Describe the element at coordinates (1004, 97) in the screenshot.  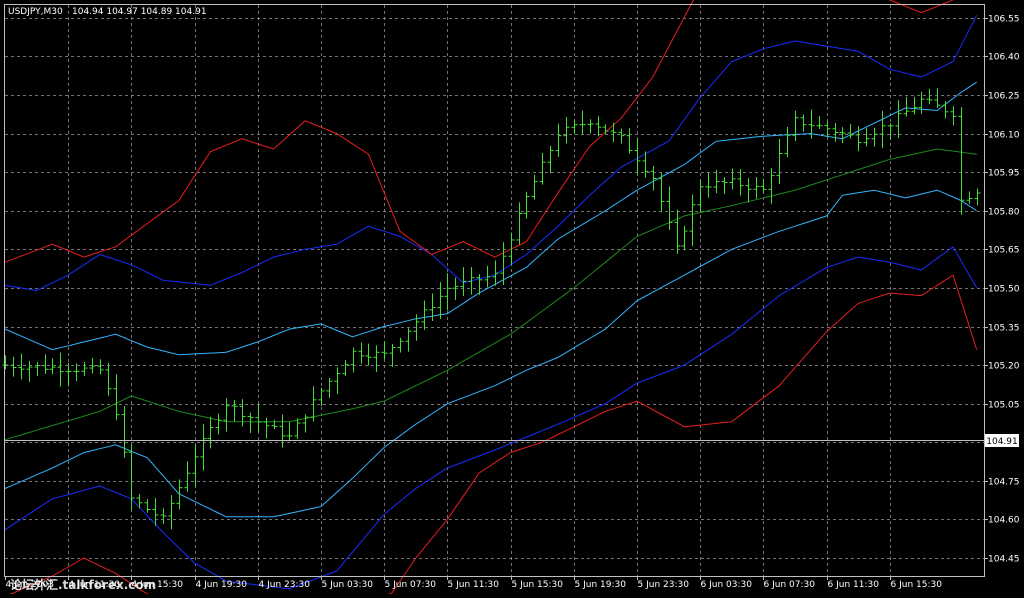
I see `y-tick-label: 106.25` at that location.